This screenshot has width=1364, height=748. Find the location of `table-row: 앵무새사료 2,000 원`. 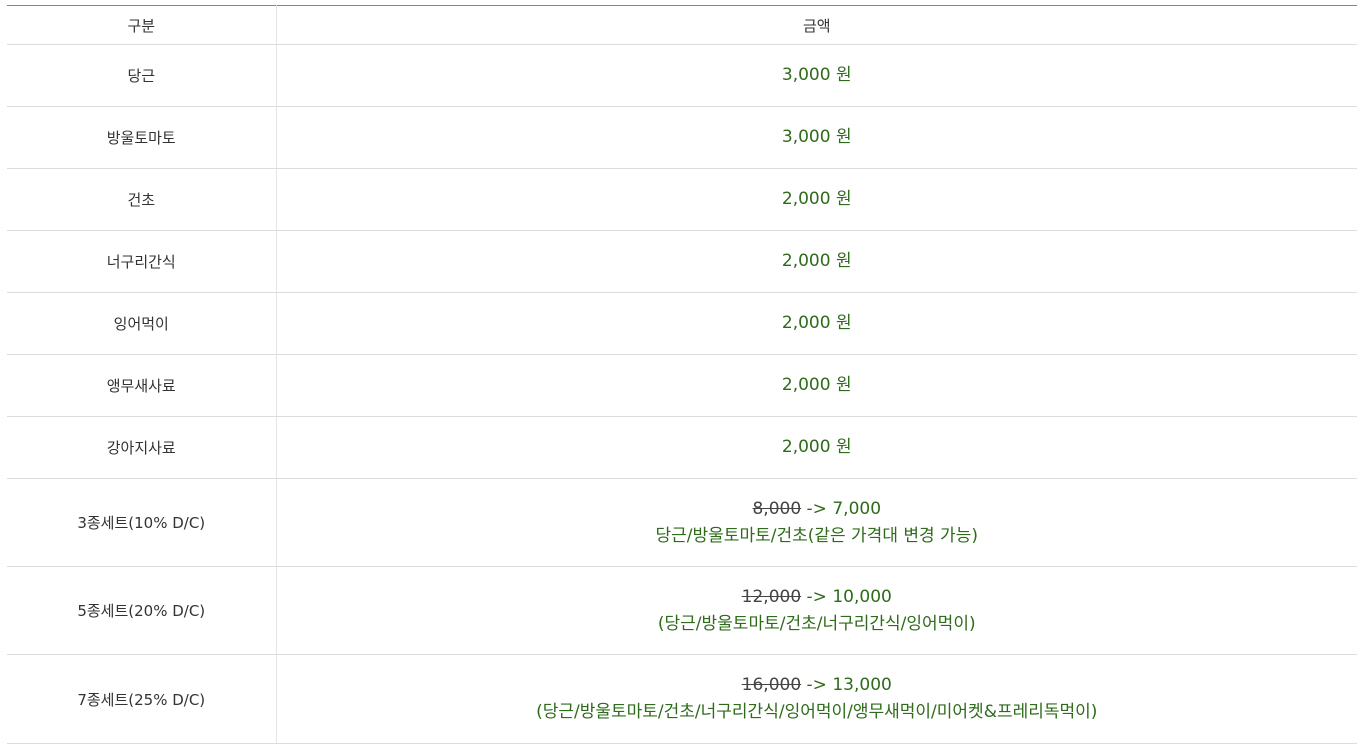

table-row: 앵무새사료 2,000 원 is located at coordinates (682, 385).